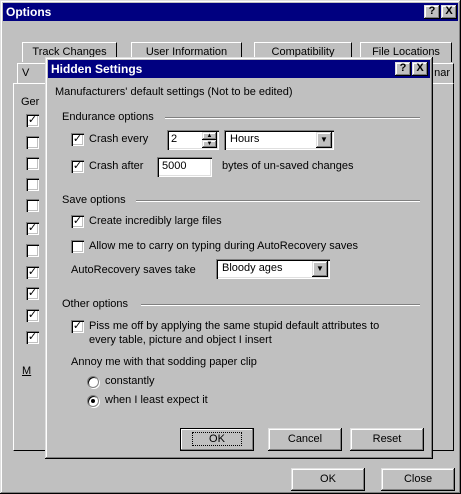 Image resolution: width=461 pixels, height=494 pixels. Describe the element at coordinates (174, 166) in the screenshot. I see `crash-after-value: 5000` at that location.